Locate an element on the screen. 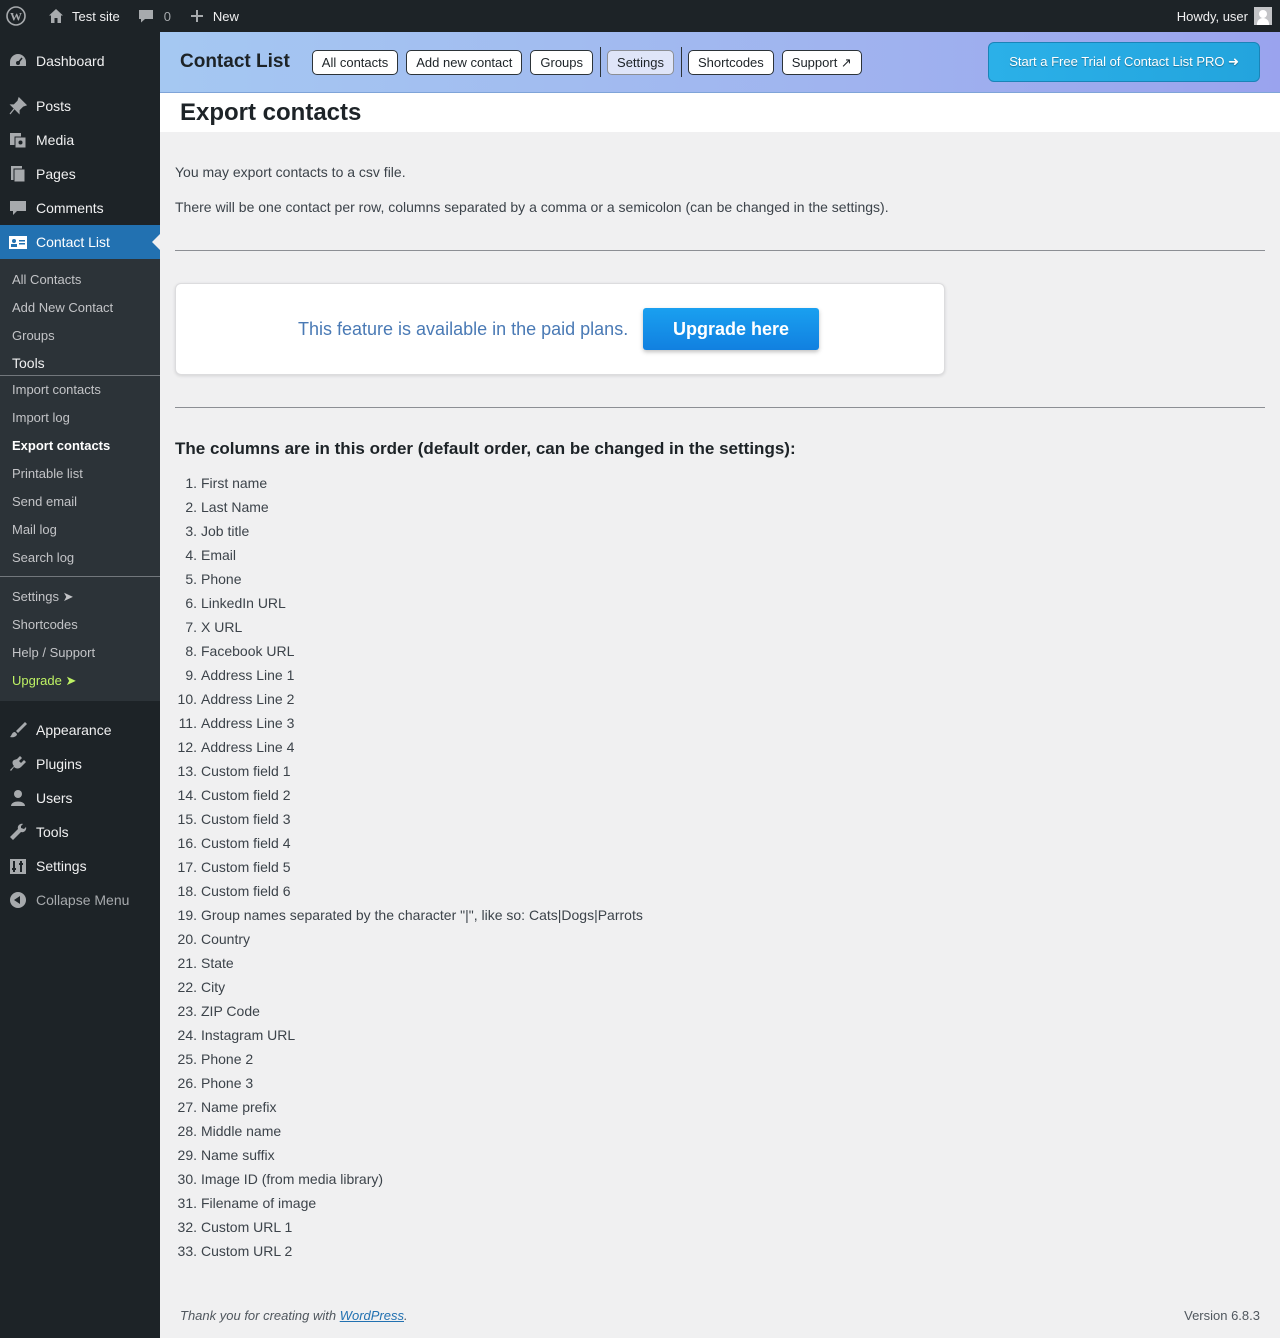 The image size is (1280, 1338). menu-posts: Posts is located at coordinates (80, 106).